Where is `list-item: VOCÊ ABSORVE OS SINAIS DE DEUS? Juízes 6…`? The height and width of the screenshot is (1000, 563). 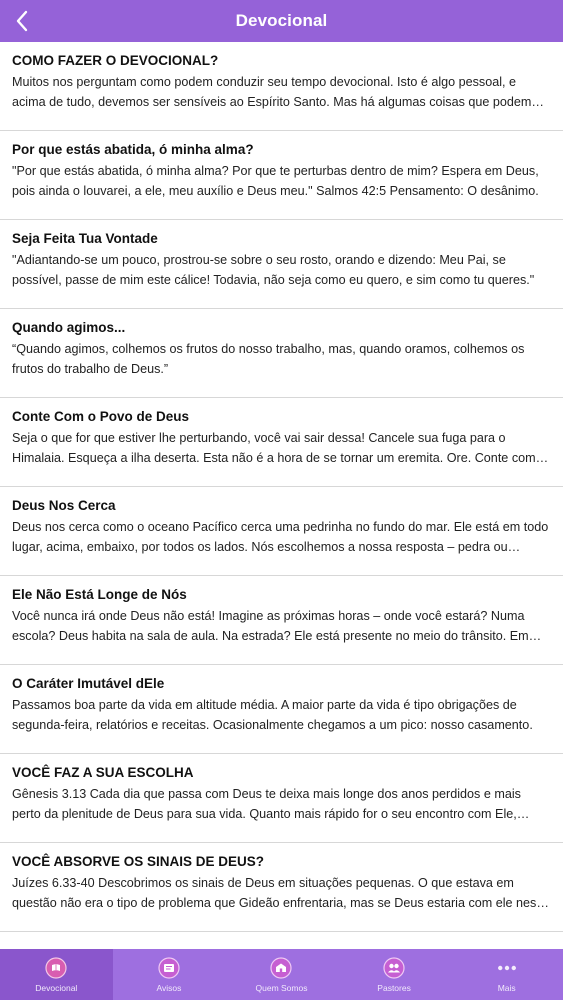
list-item: VOCÊ ABSORVE OS SINAIS DE DEUS? Juízes 6… is located at coordinates (281, 887).